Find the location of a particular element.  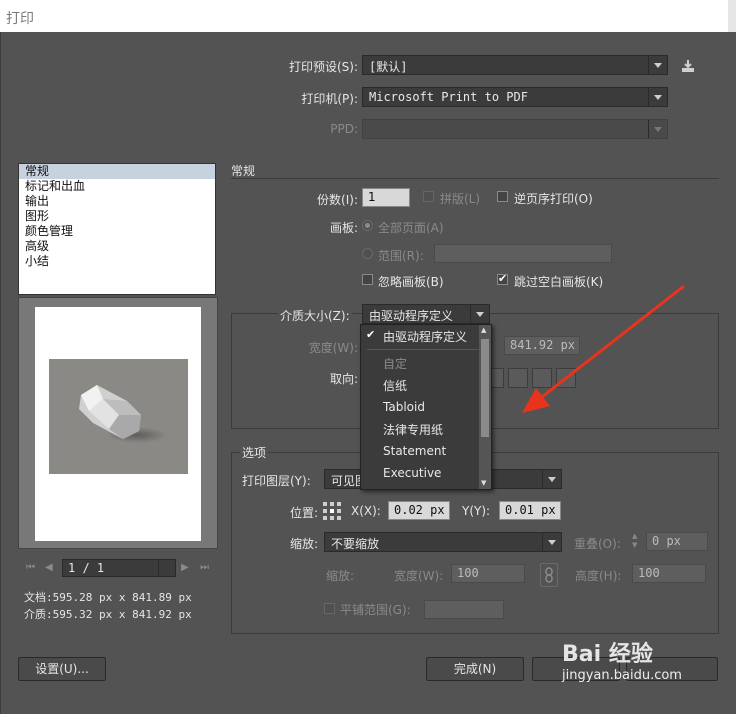

document-size: 文档:595.28 px x 841.89 px is located at coordinates (108, 597).